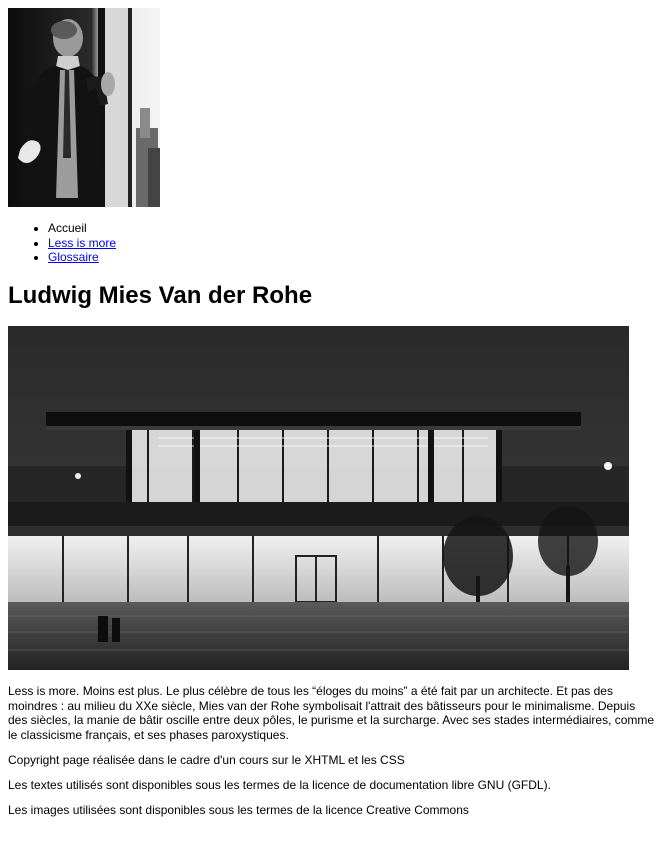 The image size is (665, 841). Describe the element at coordinates (160, 295) in the screenshot. I see `page-title: Ludwig Mies Van der Rohe` at that location.